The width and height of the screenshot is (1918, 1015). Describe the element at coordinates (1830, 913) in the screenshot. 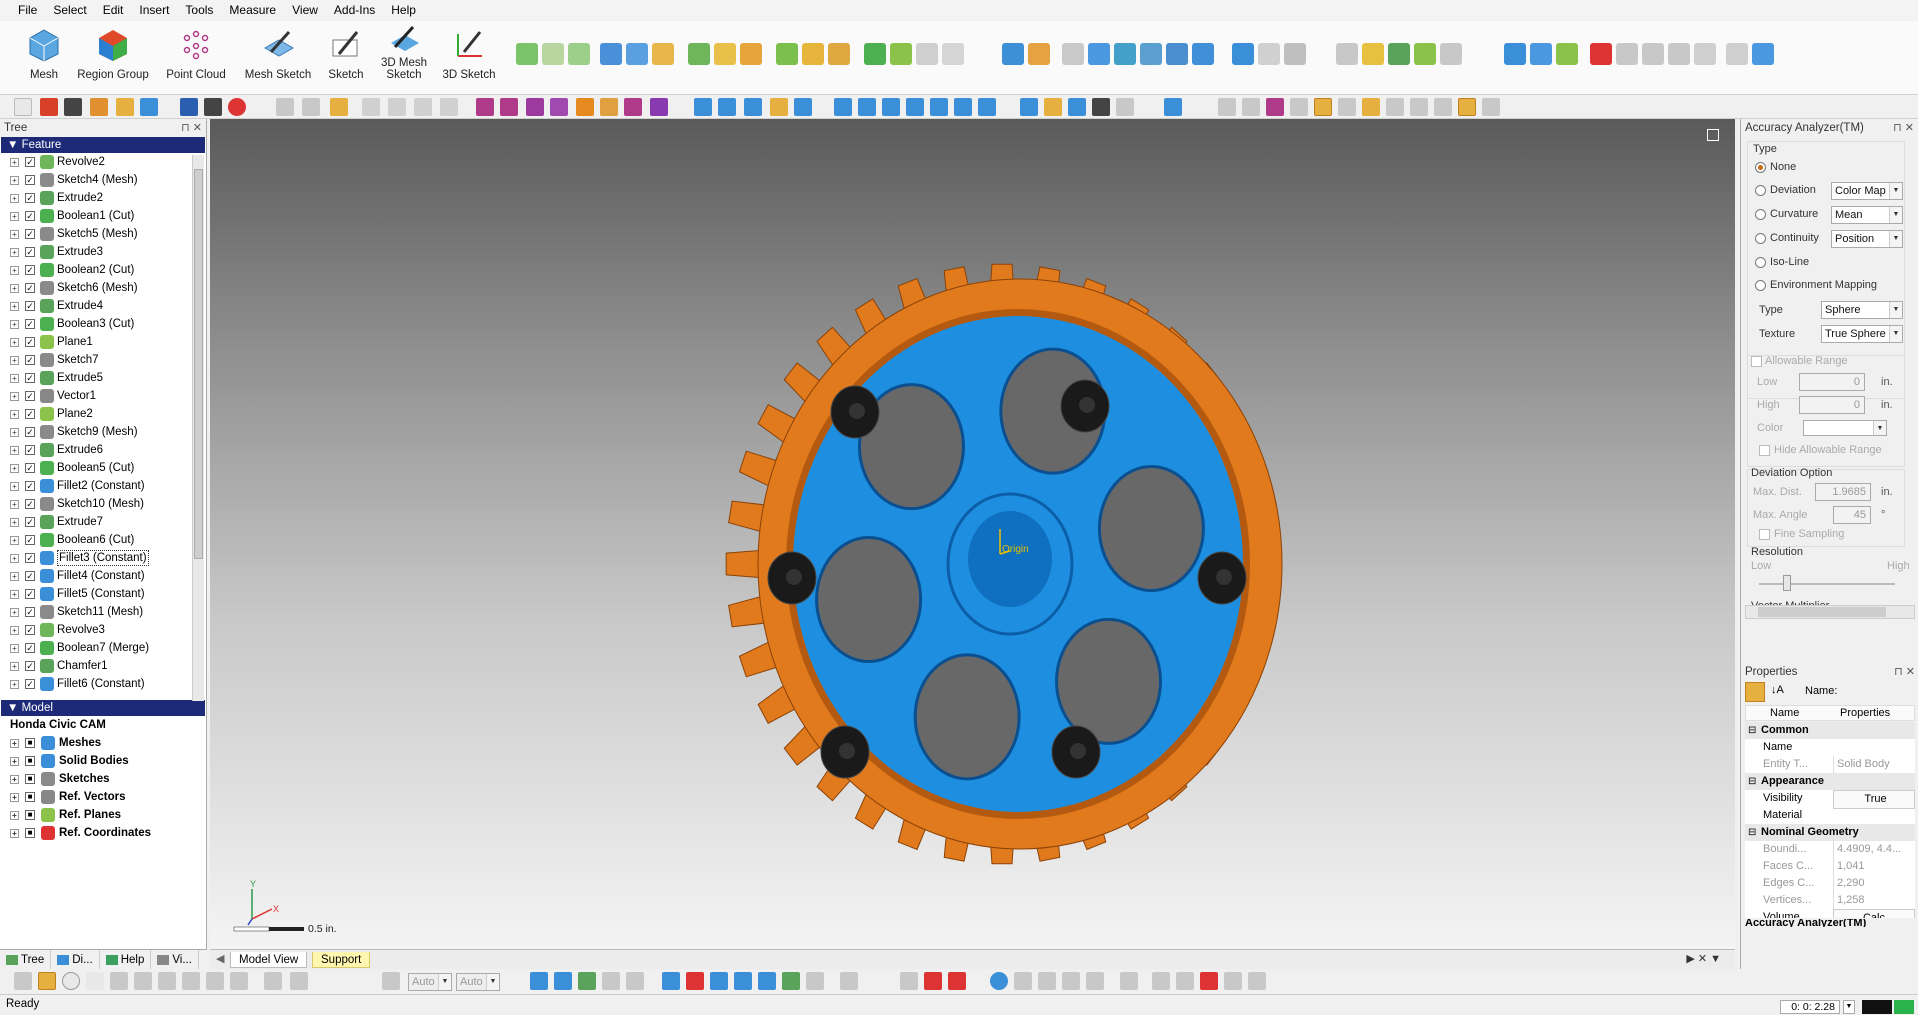

I see `property-row: Volume Calc.` at that location.